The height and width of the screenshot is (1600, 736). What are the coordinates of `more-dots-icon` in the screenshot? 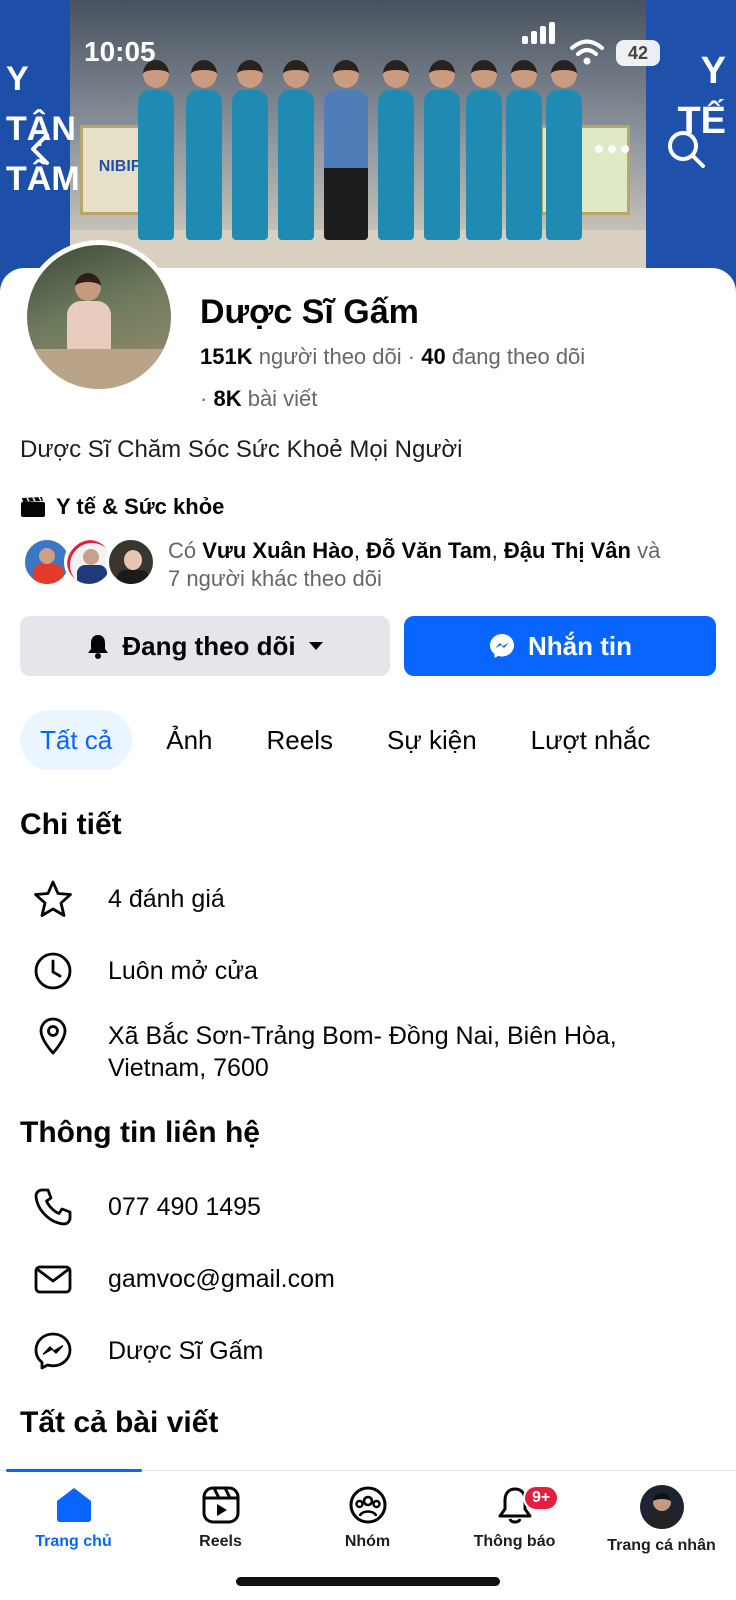 It's located at (612, 149).